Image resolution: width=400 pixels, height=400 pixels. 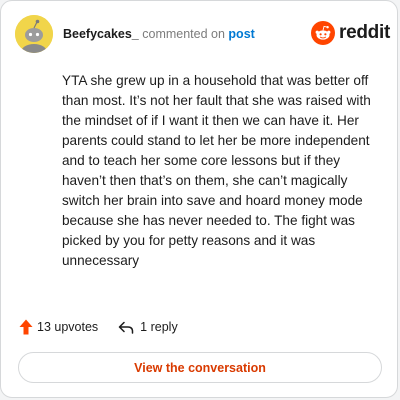 What do you see at coordinates (126, 327) in the screenshot?
I see `reply-arrow-icon` at bounding box center [126, 327].